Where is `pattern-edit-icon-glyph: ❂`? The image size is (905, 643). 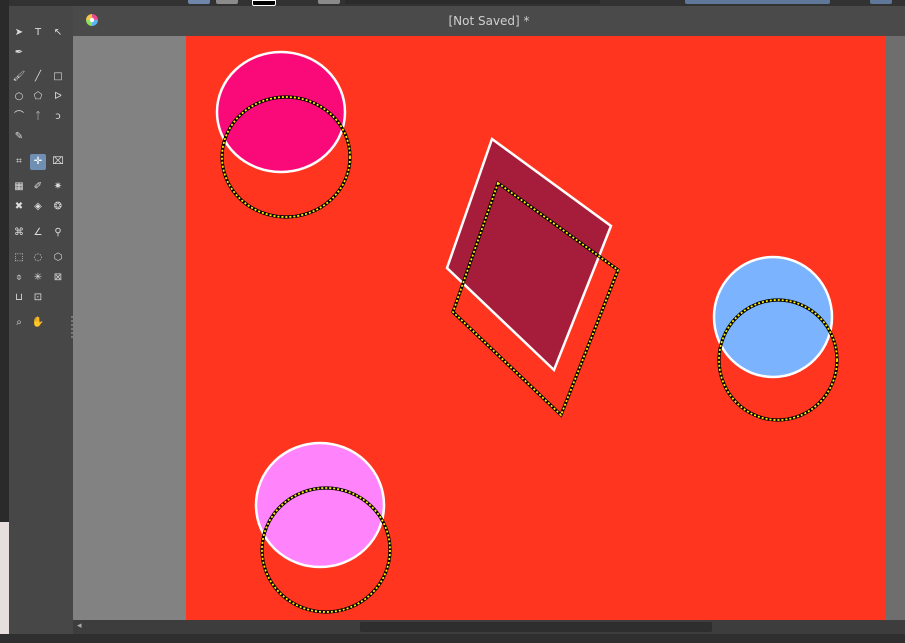 pattern-edit-icon-glyph: ❂ is located at coordinates (58, 206).